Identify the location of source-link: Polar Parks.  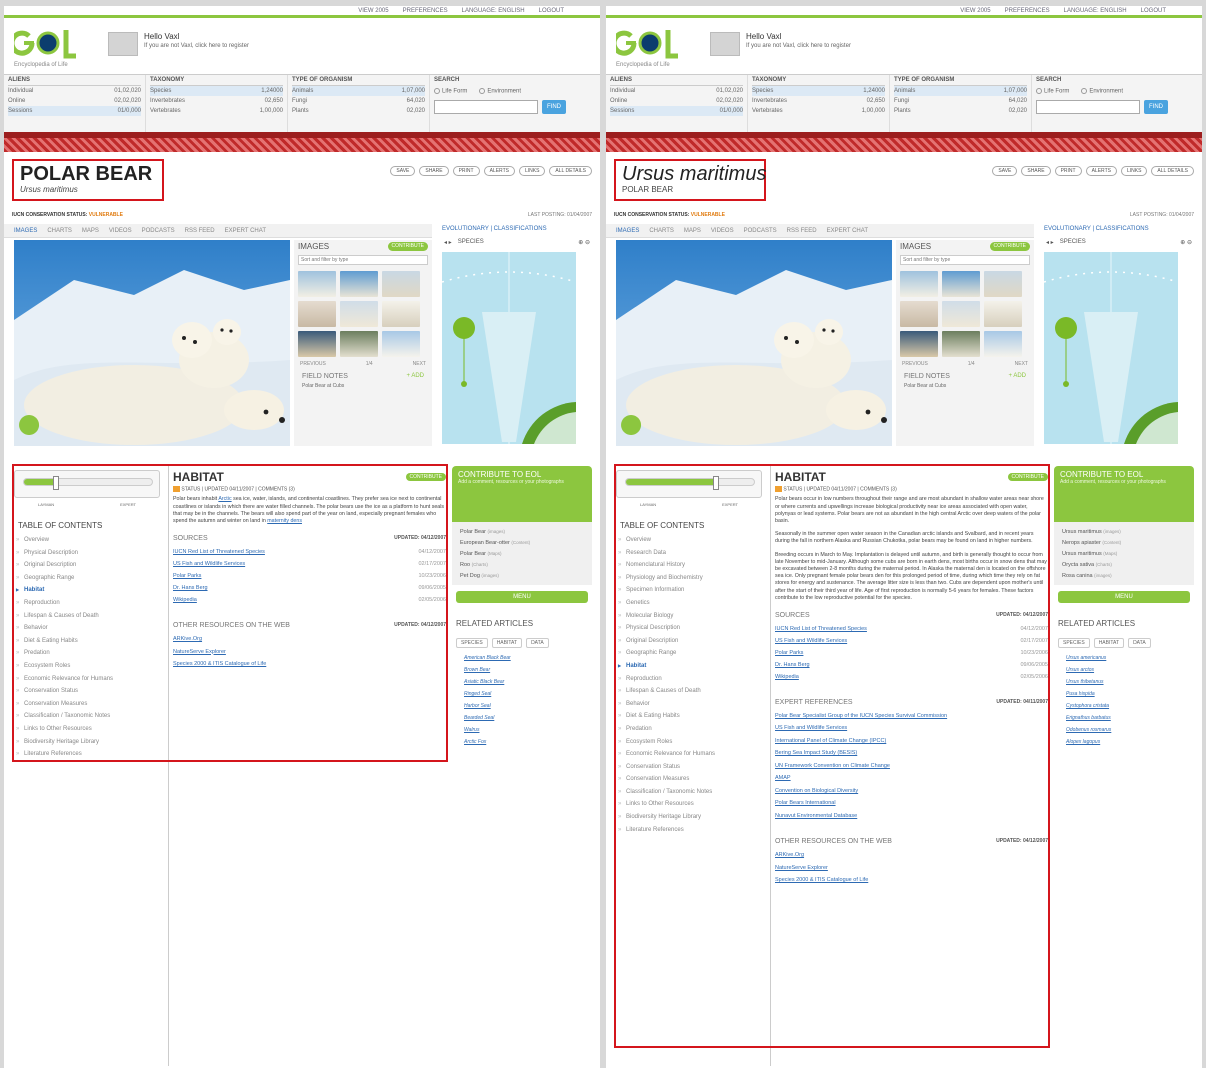
(789, 653).